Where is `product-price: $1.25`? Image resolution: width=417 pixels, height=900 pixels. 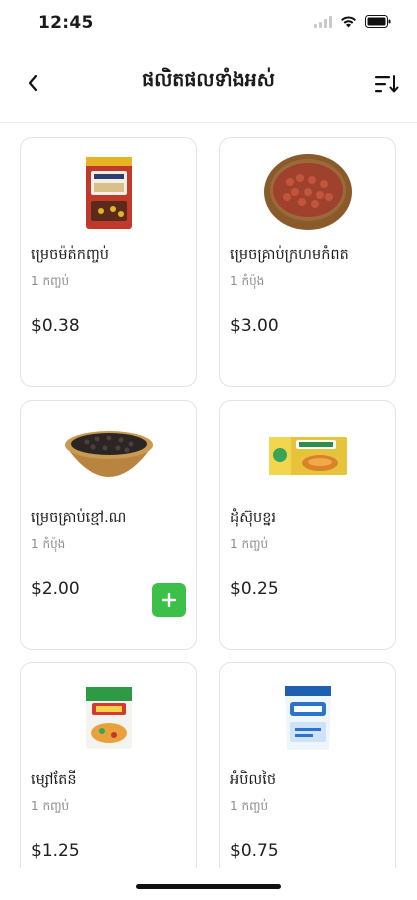
product-price: $1.25 is located at coordinates (55, 851).